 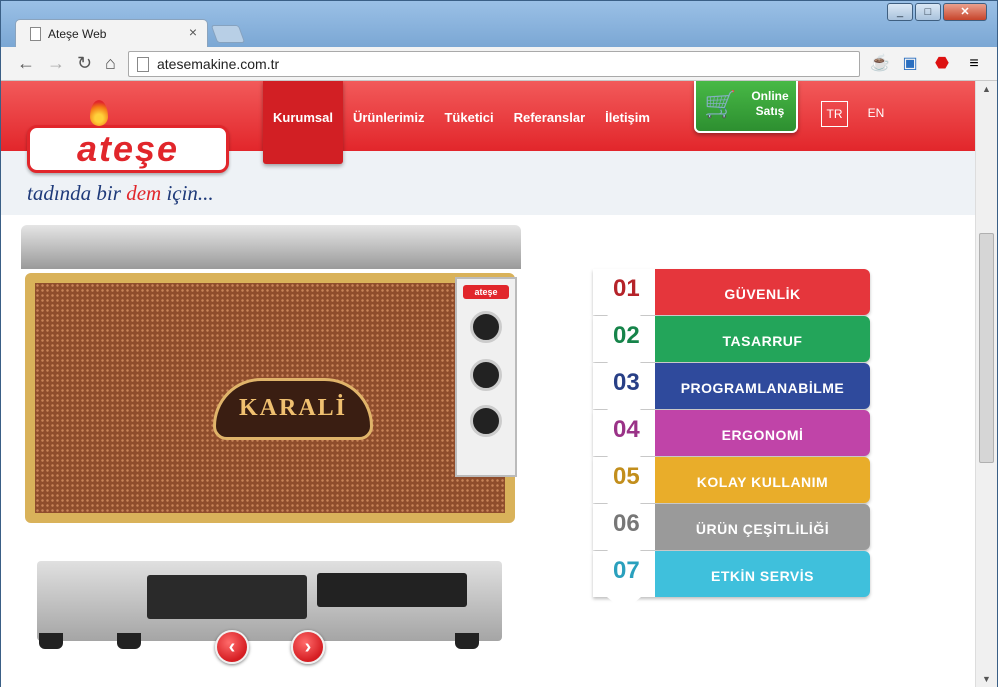 I want to click on window-controls: _ □ ✕, so click(x=937, y=12).